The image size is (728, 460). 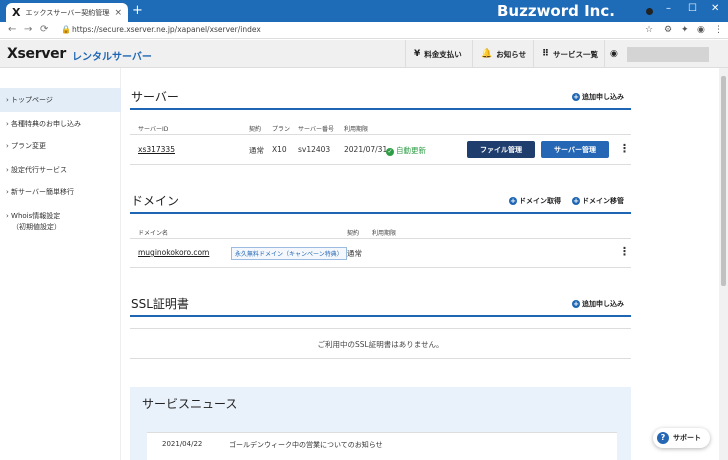 What do you see at coordinates (668, 54) in the screenshot?
I see `user-name-redacted` at bounding box center [668, 54].